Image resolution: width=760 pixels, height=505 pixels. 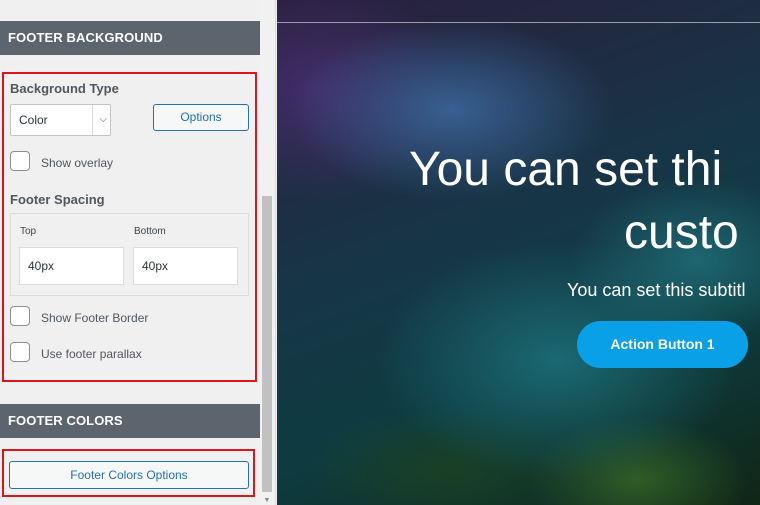 What do you see at coordinates (91, 354) in the screenshot?
I see `use-footer-parallax-label: Use footer parallax` at bounding box center [91, 354].